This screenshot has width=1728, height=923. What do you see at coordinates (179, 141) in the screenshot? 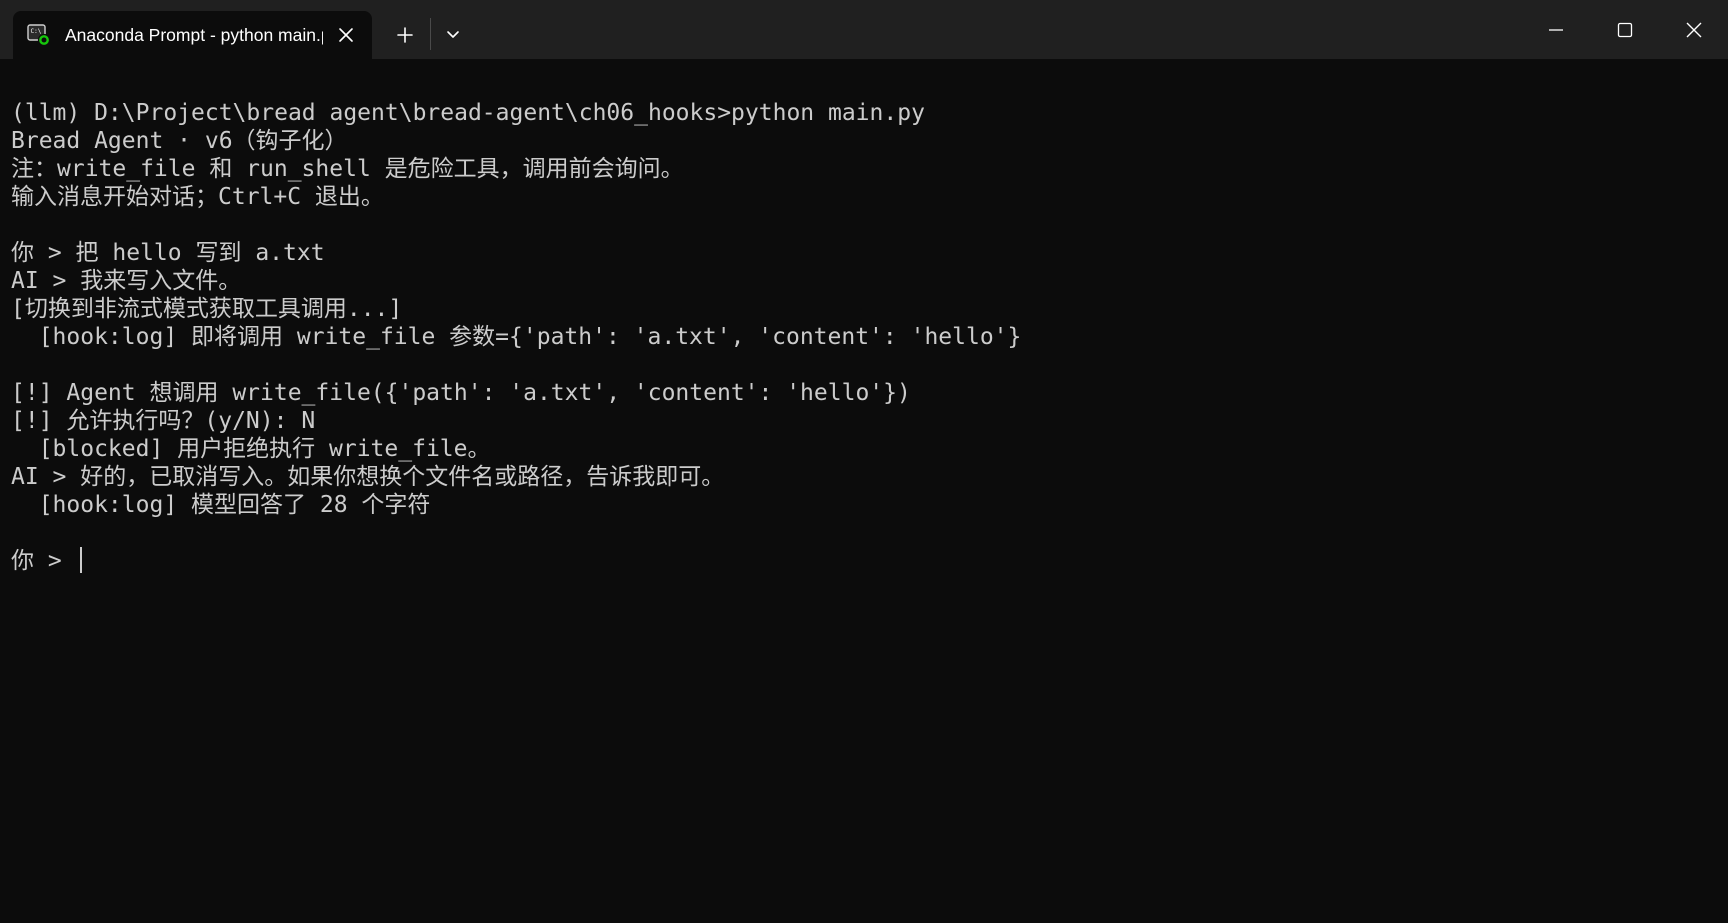
I see `console-line: Bread Agent · v6（钩子化）` at bounding box center [179, 141].